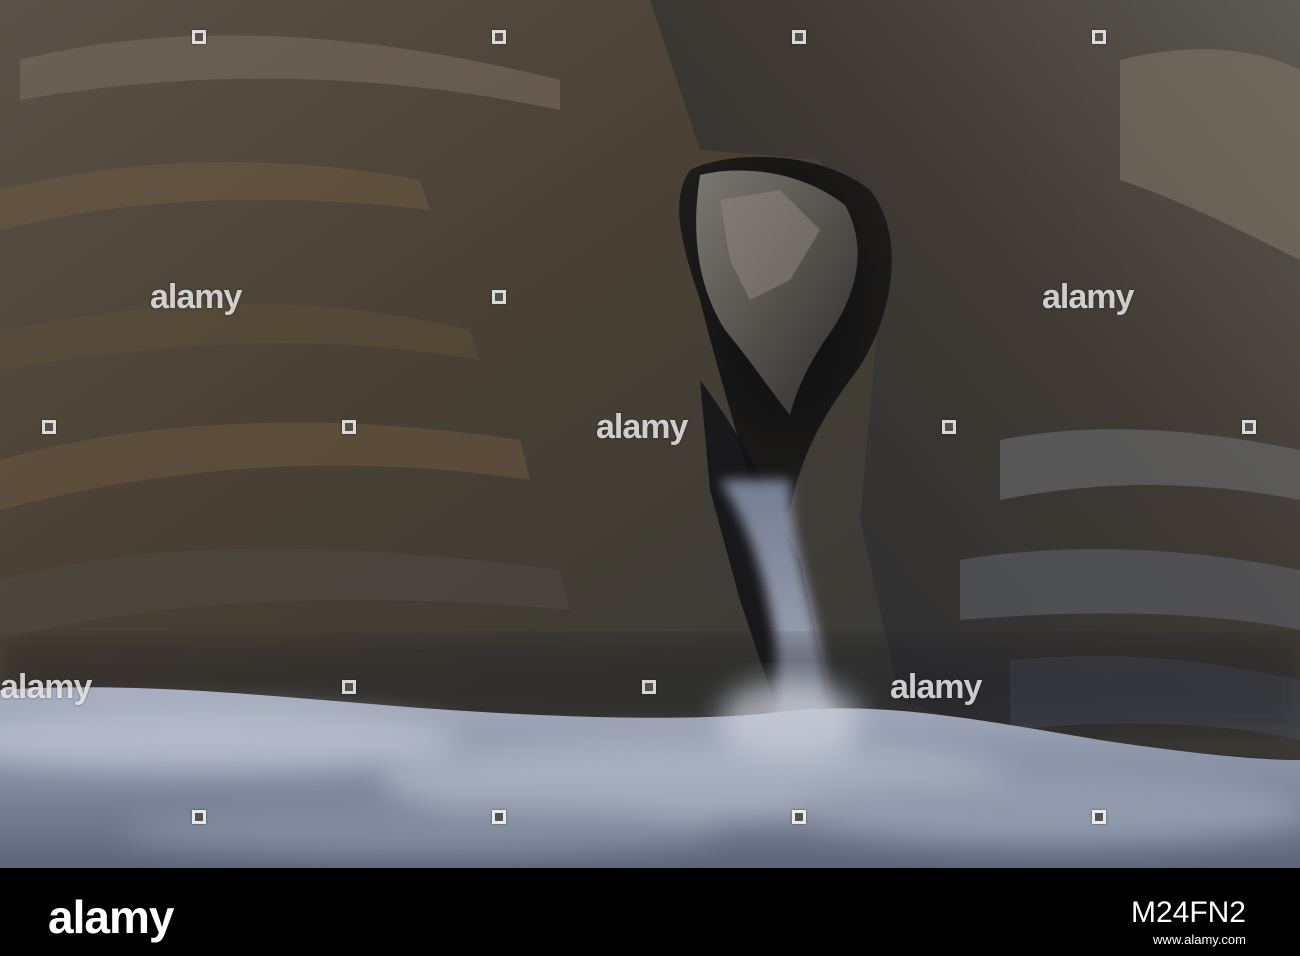  Describe the element at coordinates (650, 912) in the screenshot. I see `footer-bar: alamy M24FN2 www.alamy.com` at that location.